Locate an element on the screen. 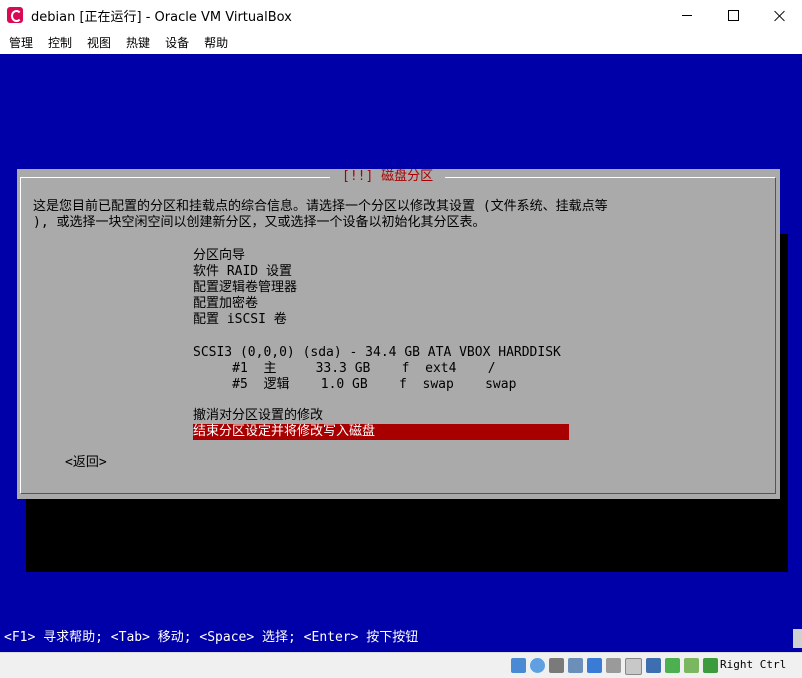  minimize-button is located at coordinates (687, 15).